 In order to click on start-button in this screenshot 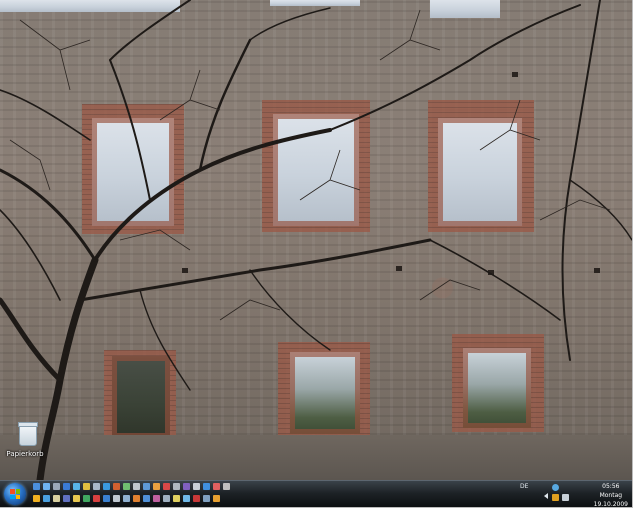, I will do `click(15, 494)`.